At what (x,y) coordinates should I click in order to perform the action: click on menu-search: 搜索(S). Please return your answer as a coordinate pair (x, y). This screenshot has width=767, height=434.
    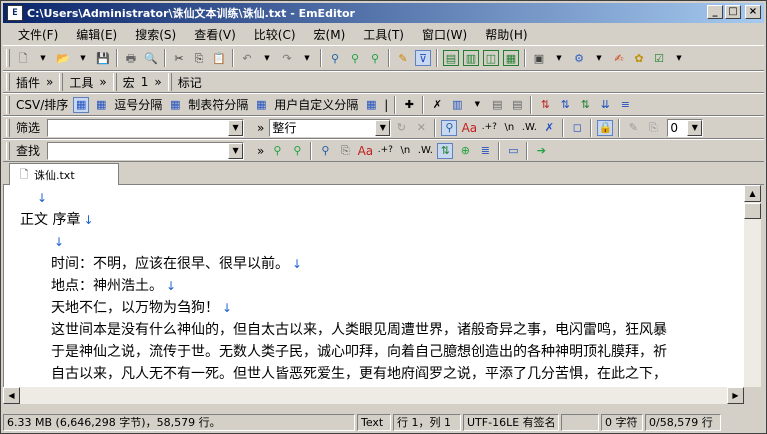
    Looking at the image, I should click on (155, 34).